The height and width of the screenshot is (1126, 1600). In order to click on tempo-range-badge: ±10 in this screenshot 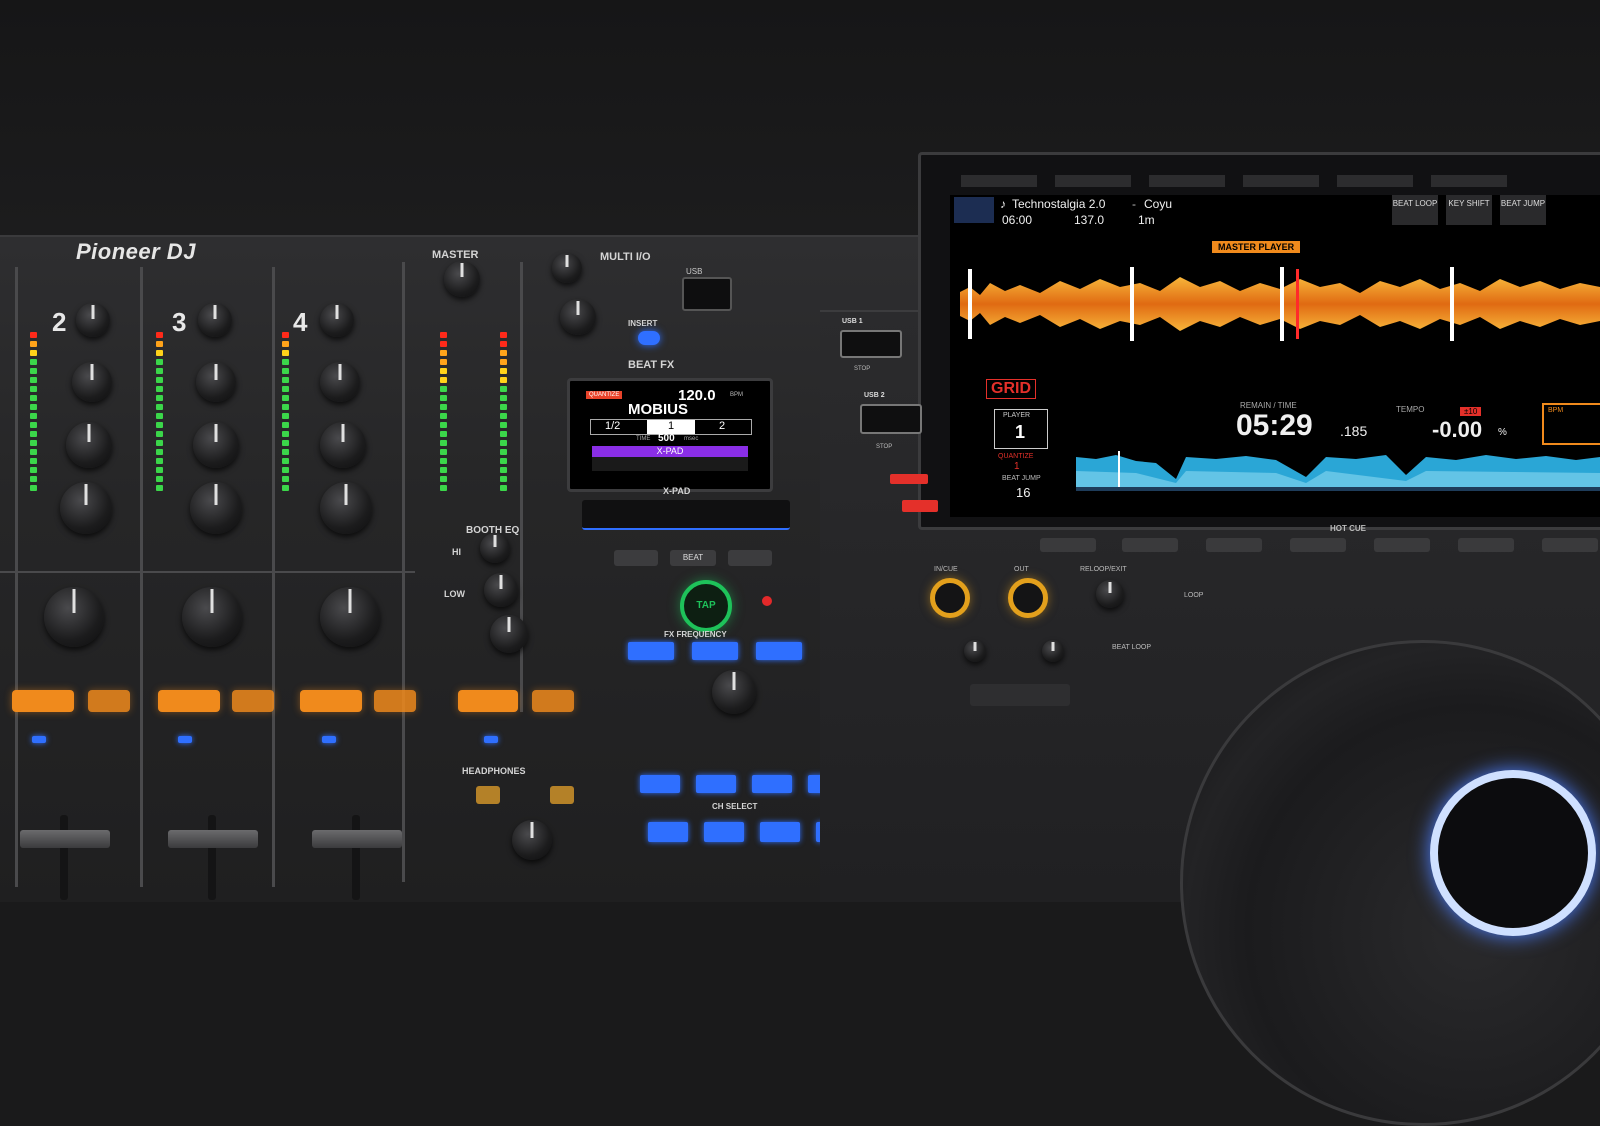, I will do `click(1471, 411)`.